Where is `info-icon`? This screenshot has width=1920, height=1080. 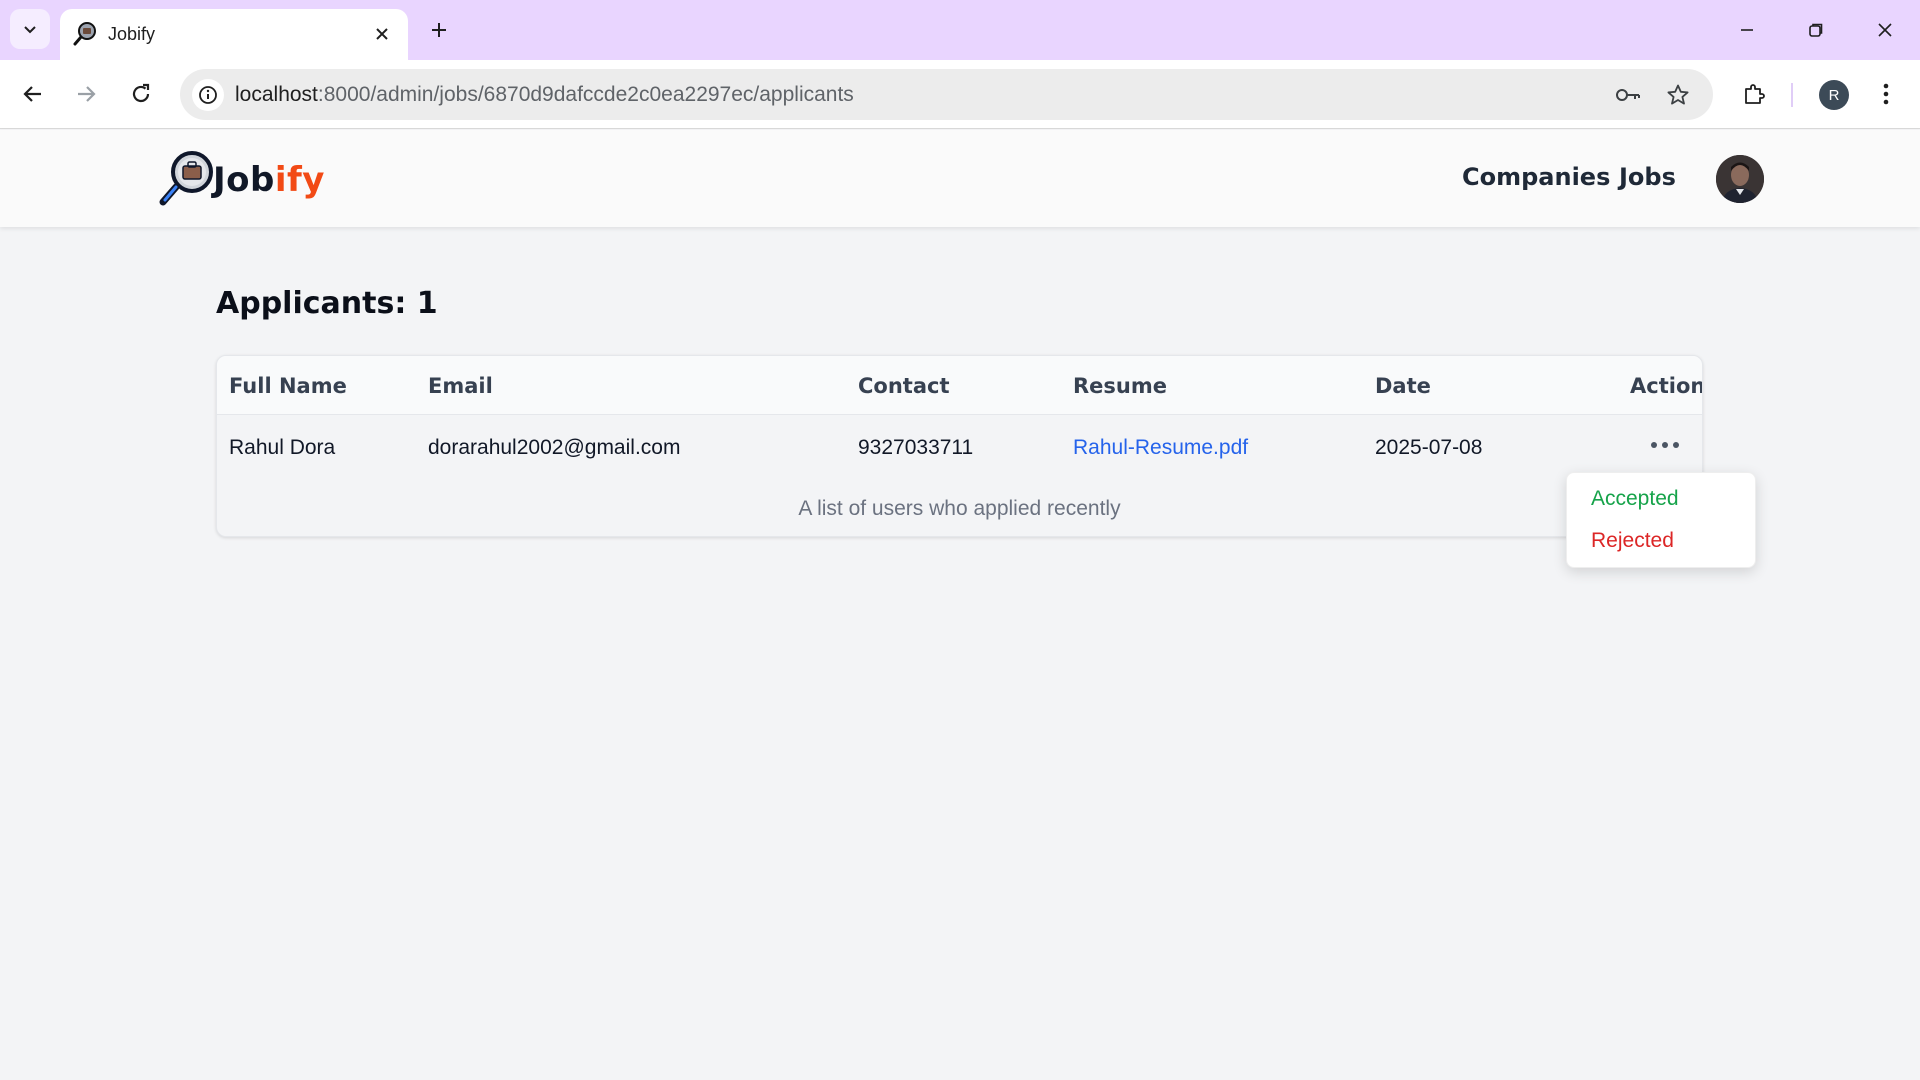
info-icon is located at coordinates (208, 95).